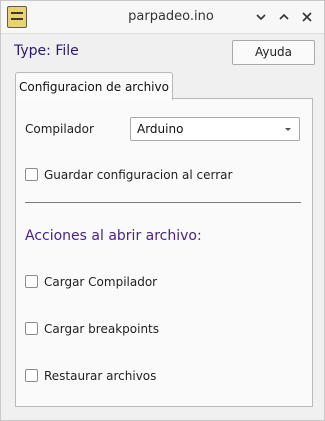 Image resolution: width=325 pixels, height=421 pixels. Describe the element at coordinates (261, 17) in the screenshot. I see `minimize-icon` at that location.